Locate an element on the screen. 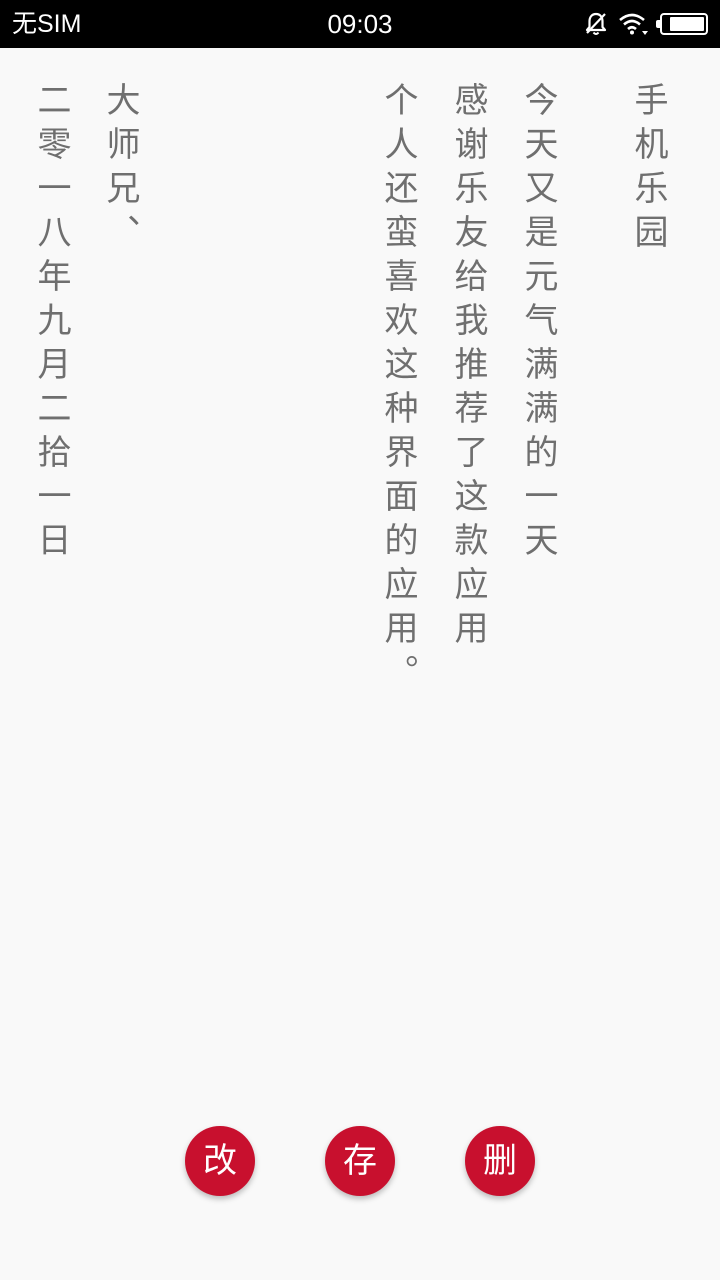 The height and width of the screenshot is (1280, 720). status-bar: 无SIM 09:03 is located at coordinates (360, 24).